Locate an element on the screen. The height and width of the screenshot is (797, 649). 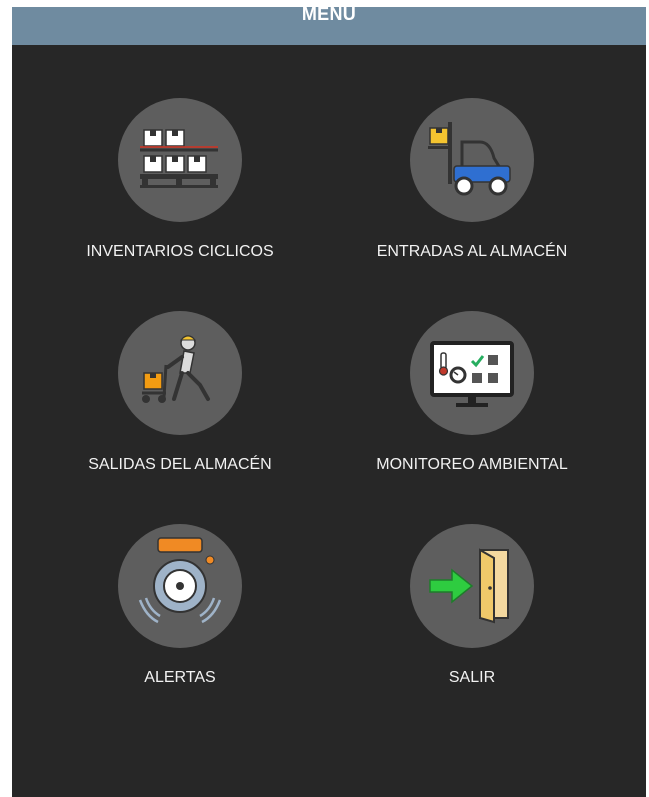
menu-item-label: SALIR is located at coordinates (472, 677).